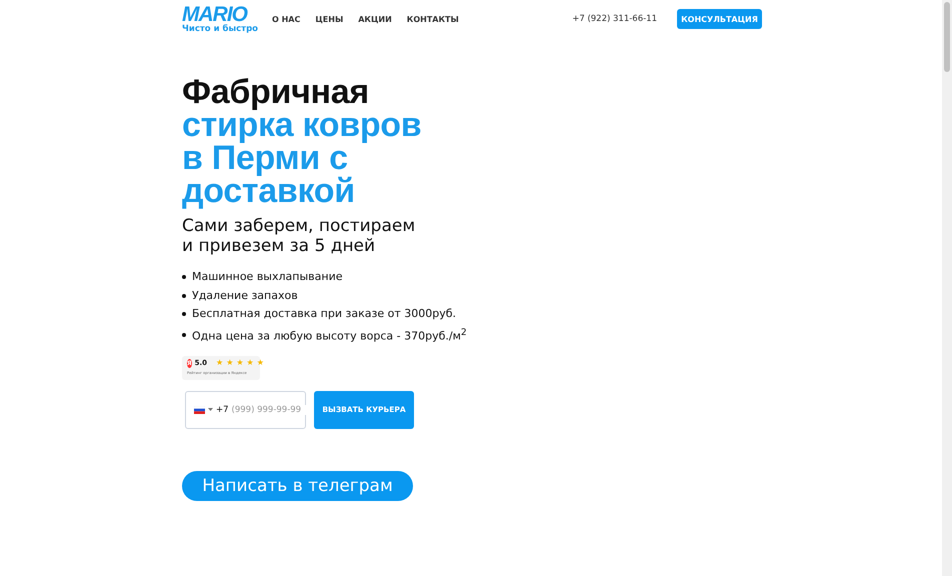 This screenshot has height=576, width=952. What do you see at coordinates (245, 296) in the screenshot?
I see `feature-text: Удаление запахов` at bounding box center [245, 296].